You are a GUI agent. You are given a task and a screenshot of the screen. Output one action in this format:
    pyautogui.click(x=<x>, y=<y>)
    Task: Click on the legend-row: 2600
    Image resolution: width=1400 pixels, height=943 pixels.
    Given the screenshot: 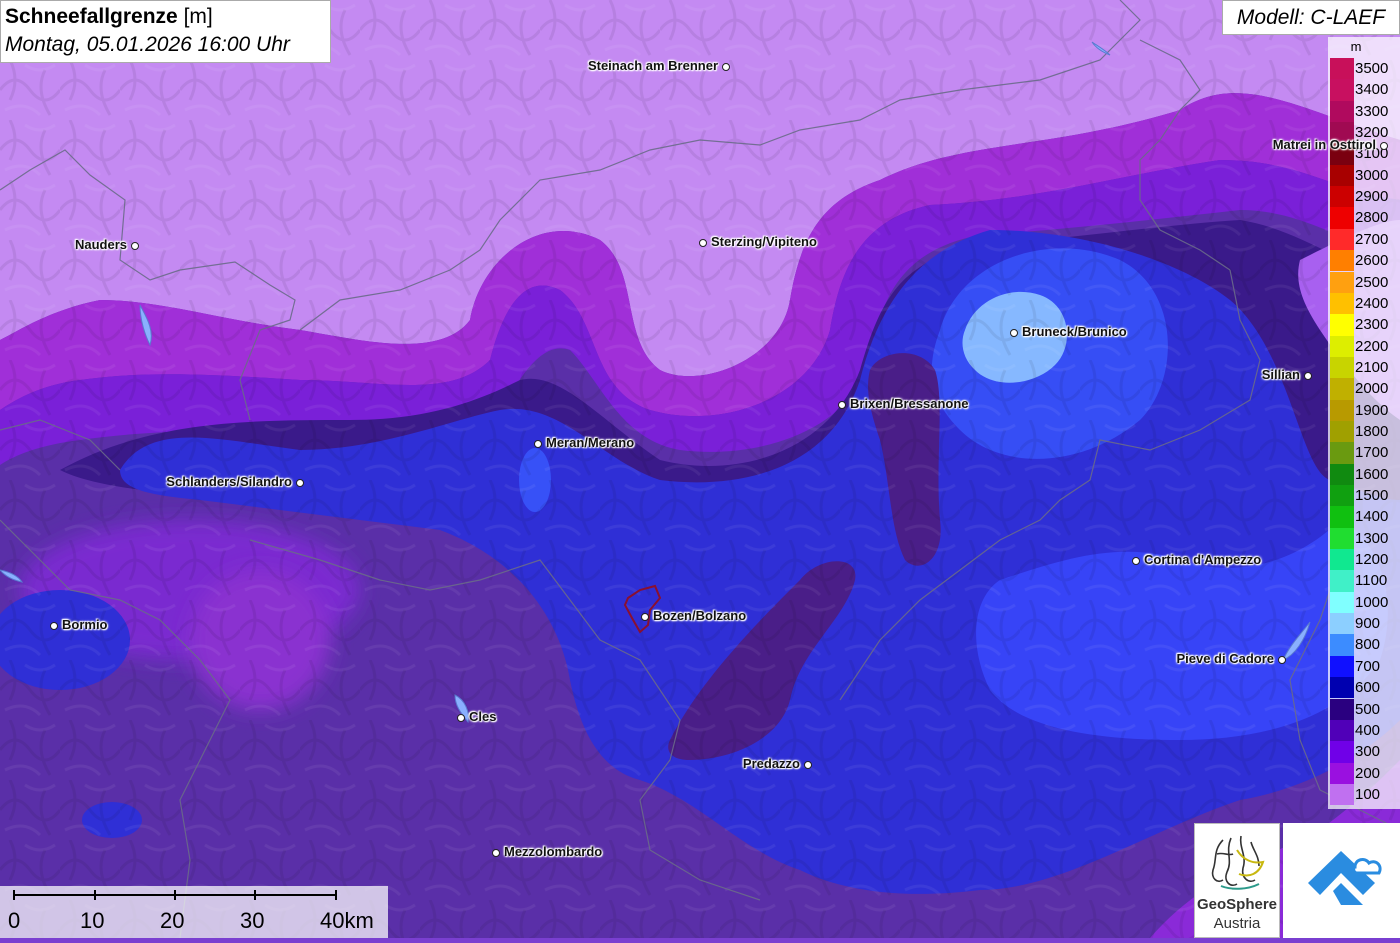 What is the action you would take?
    pyautogui.click(x=1364, y=261)
    